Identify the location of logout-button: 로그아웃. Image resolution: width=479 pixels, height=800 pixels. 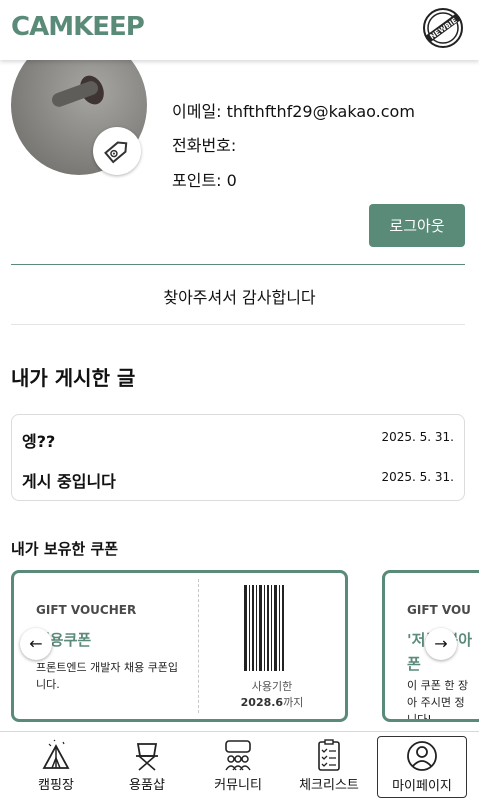
(417, 225).